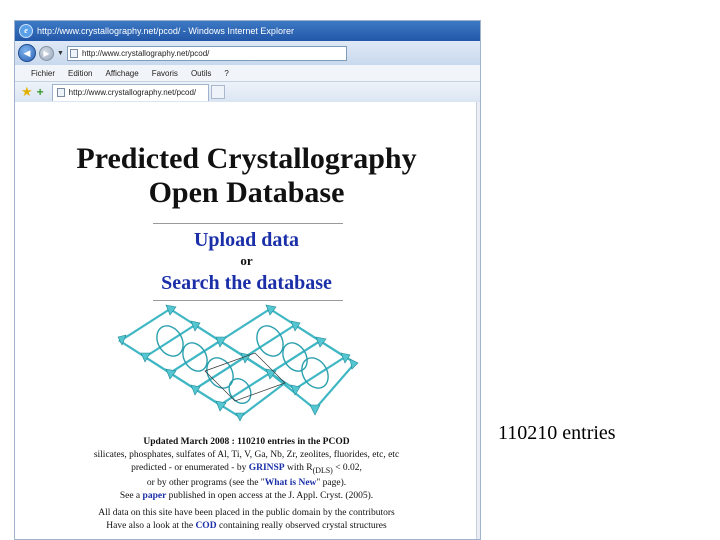 The image size is (720, 540). I want to click on upload-data-label: Upload data, so click(246, 240).